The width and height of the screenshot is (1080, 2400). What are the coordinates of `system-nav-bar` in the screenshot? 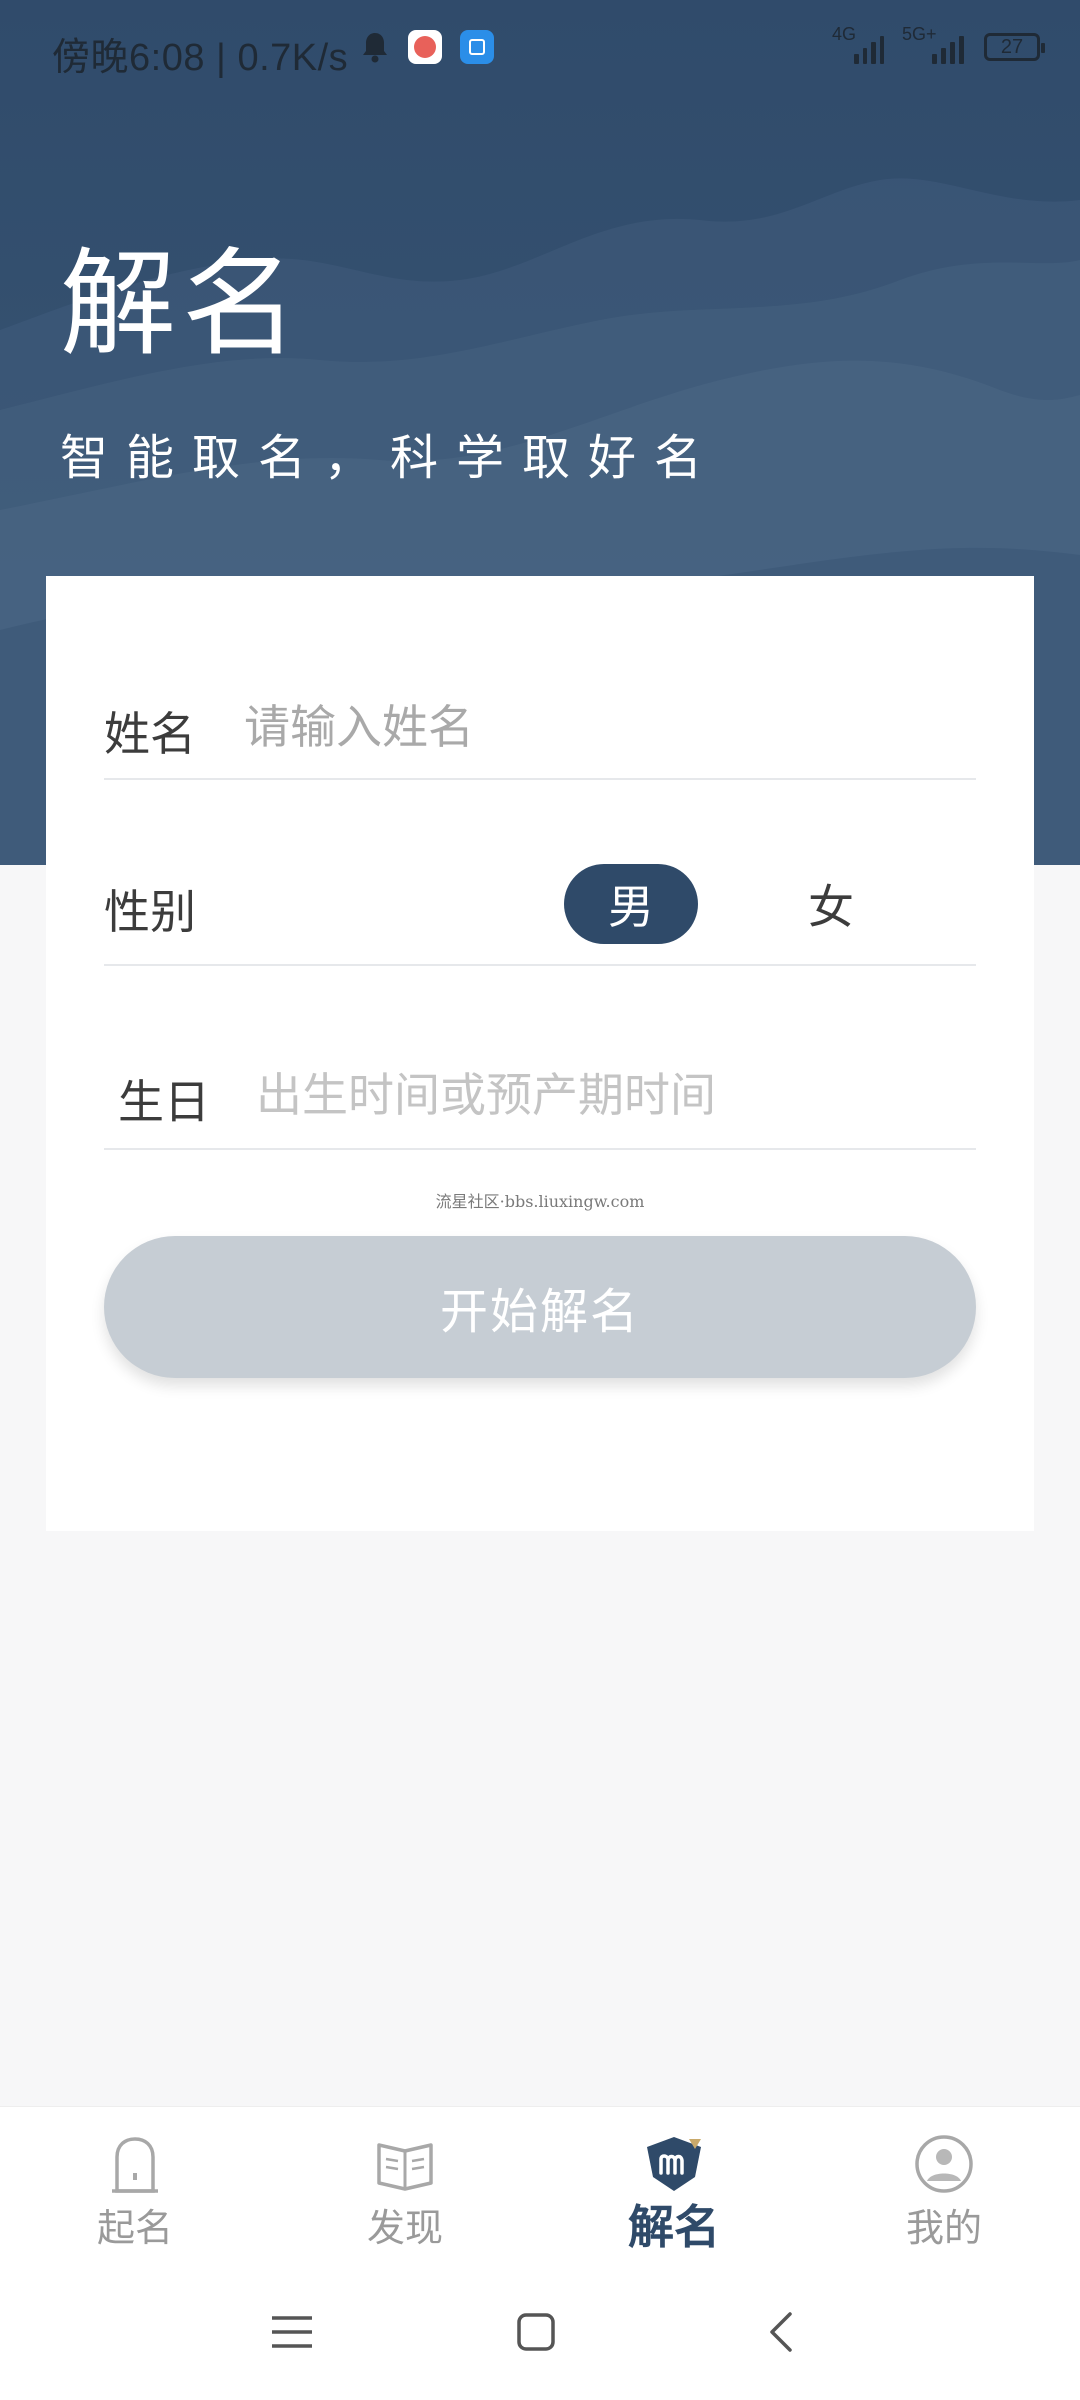 It's located at (540, 2328).